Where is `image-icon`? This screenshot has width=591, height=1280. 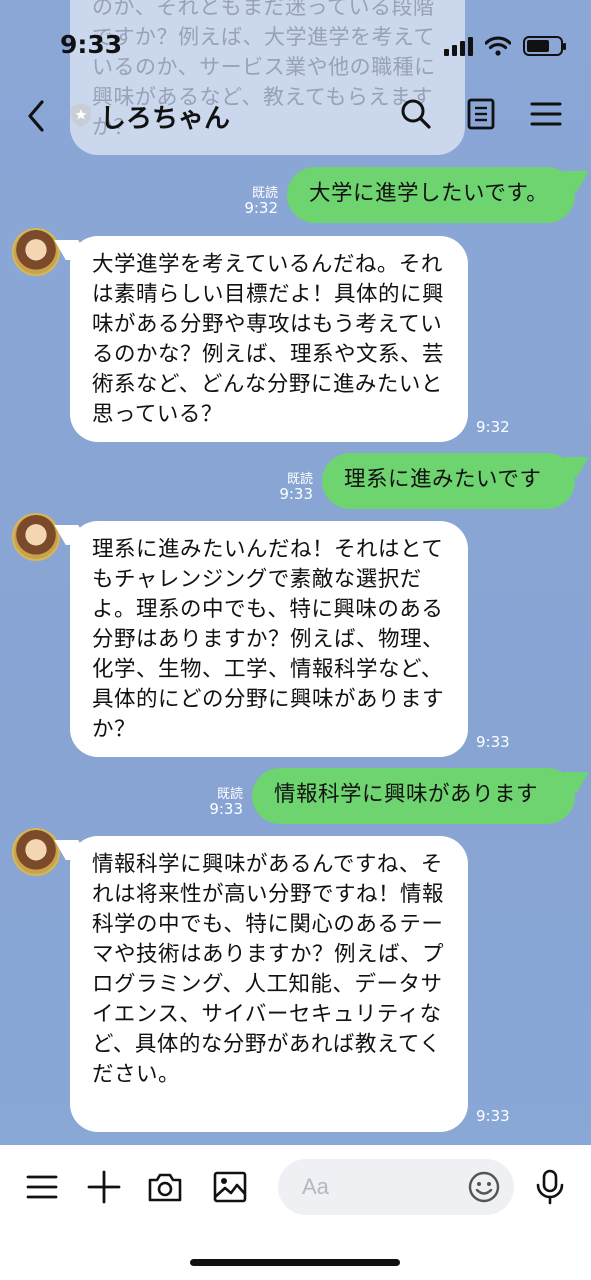
image-icon is located at coordinates (230, 1187).